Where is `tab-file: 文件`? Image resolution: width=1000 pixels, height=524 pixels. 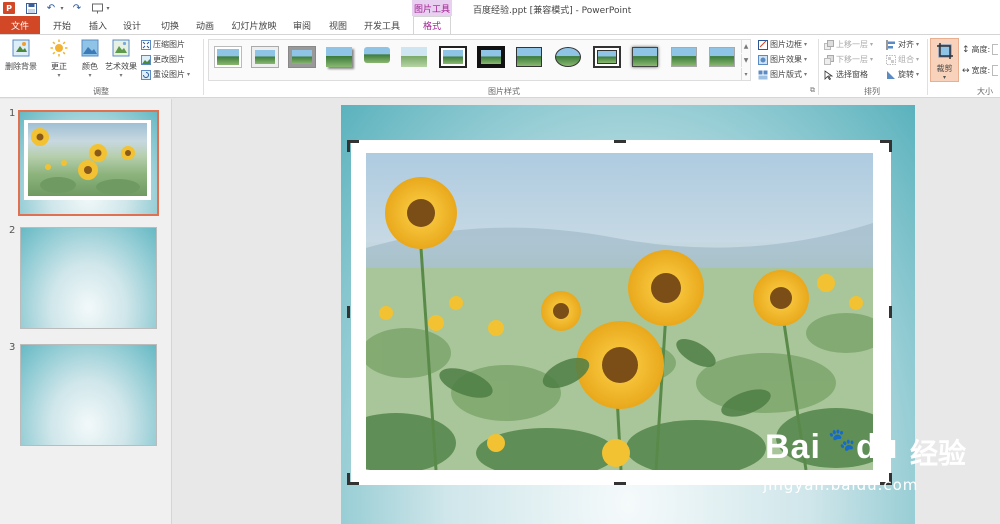 tab-file: 文件 is located at coordinates (20, 25).